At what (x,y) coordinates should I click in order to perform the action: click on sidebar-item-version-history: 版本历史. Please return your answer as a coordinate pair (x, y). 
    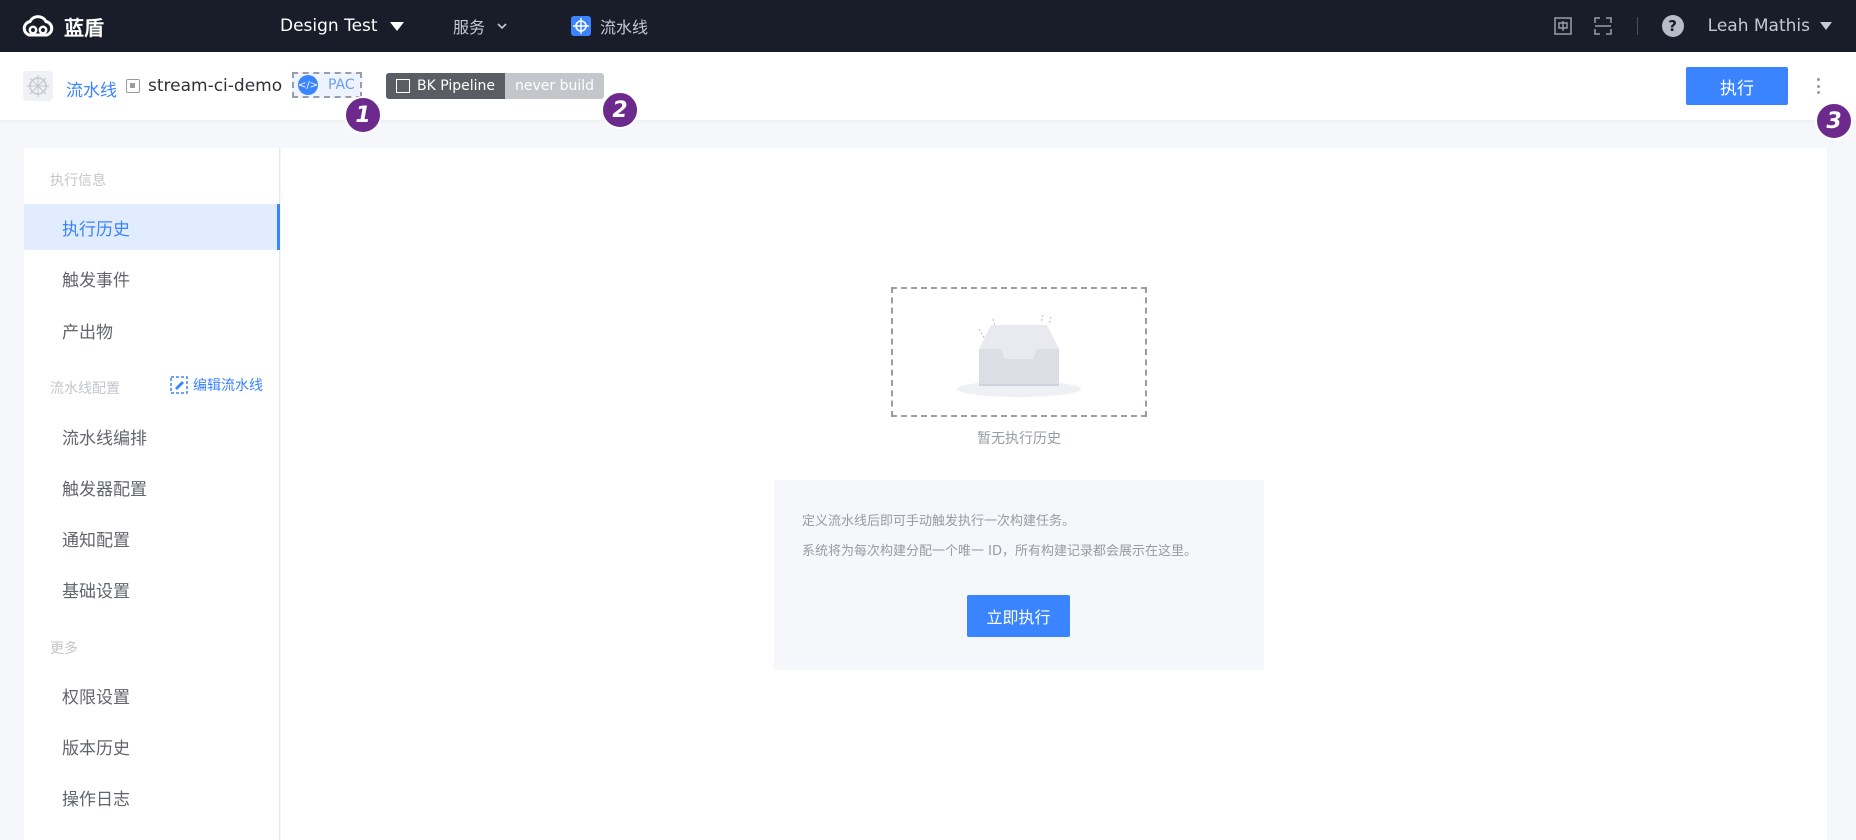
    Looking at the image, I should click on (152, 746).